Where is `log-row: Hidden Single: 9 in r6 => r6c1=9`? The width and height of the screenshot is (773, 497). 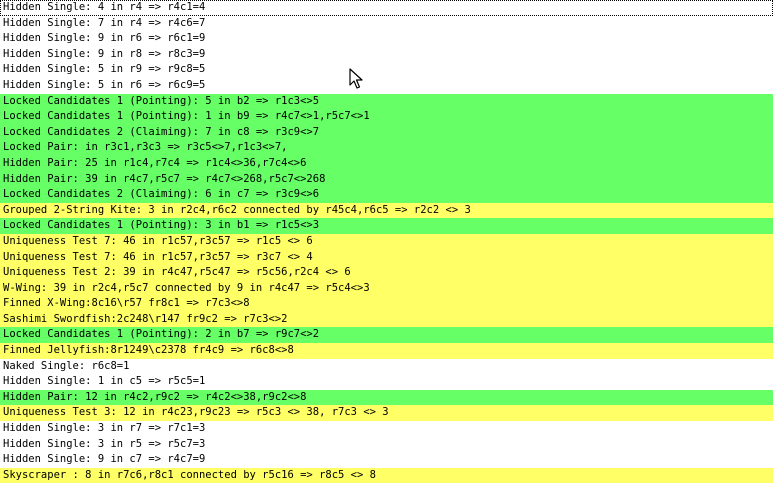
log-row: Hidden Single: 9 in r6 => r6c1=9 is located at coordinates (386, 39).